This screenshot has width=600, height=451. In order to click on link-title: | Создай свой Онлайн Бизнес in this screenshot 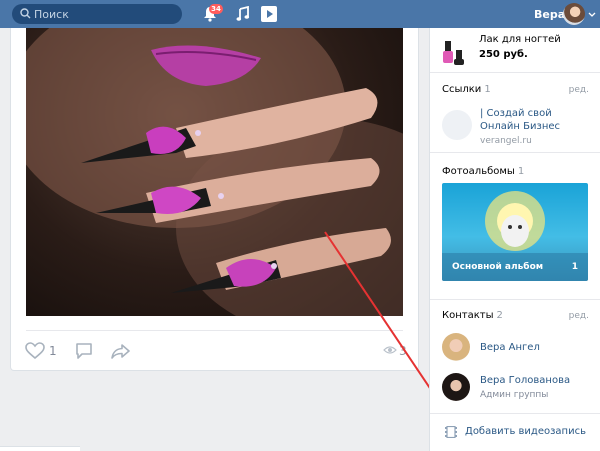, I will do `click(535, 120)`.